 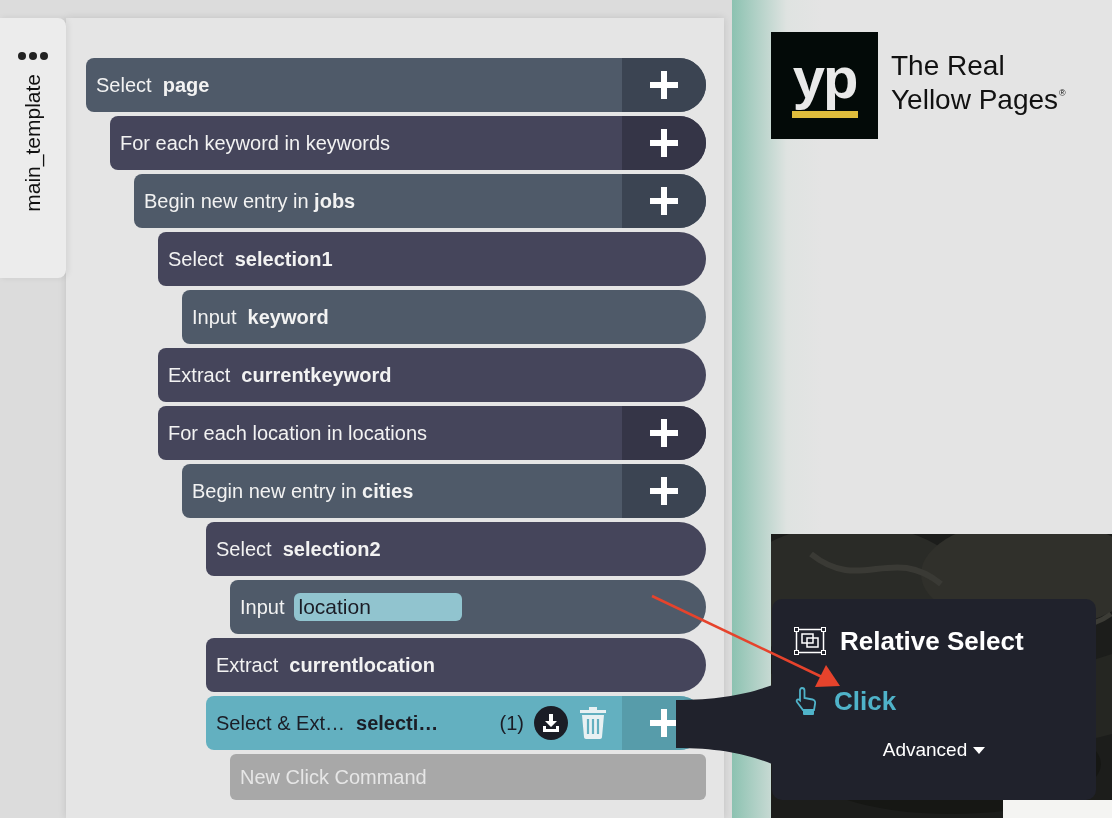 I want to click on command-text: For each keyword in keywords, so click(x=255, y=143).